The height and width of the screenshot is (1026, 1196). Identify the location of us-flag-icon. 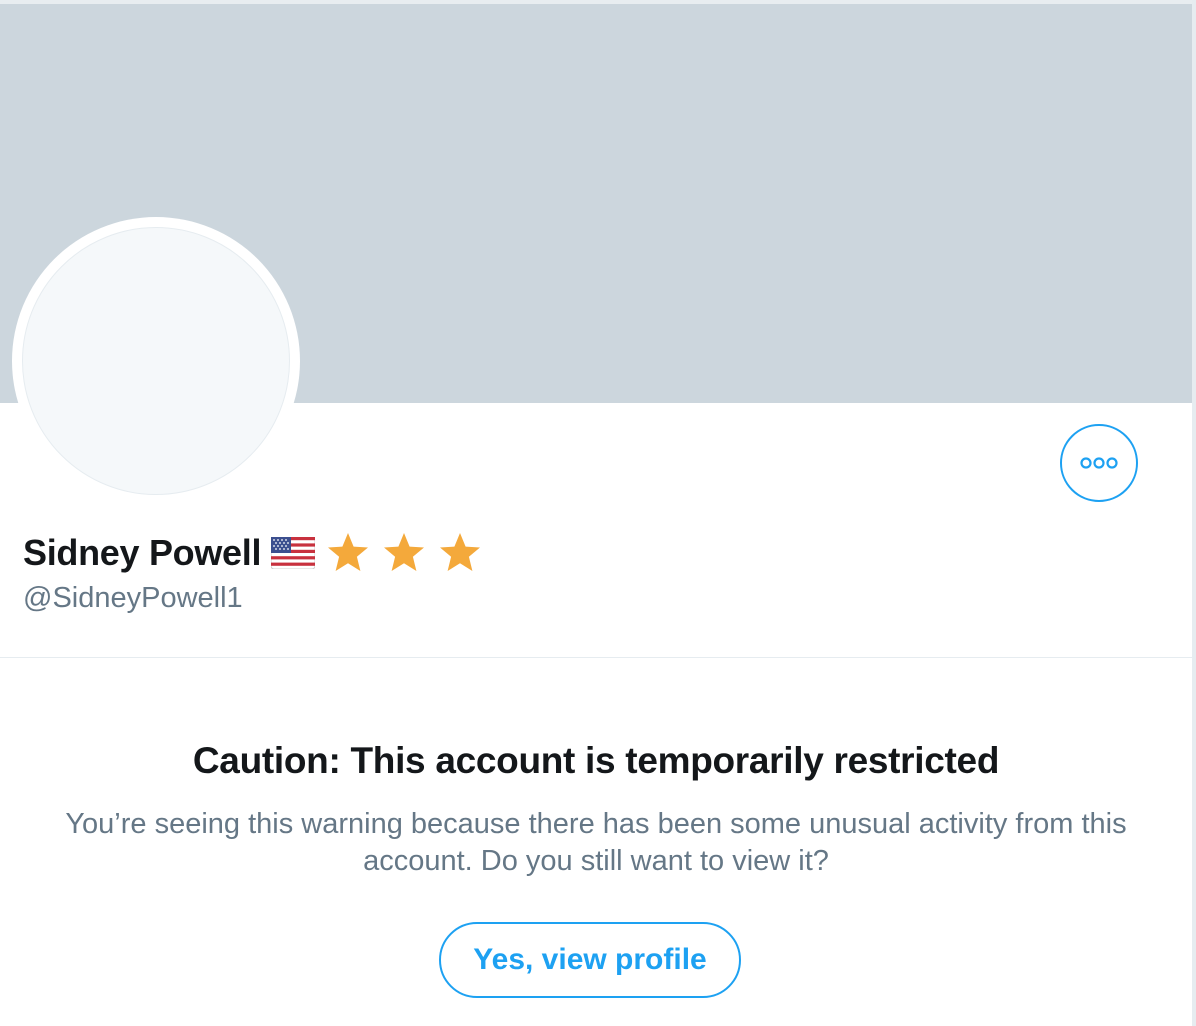
(293, 553).